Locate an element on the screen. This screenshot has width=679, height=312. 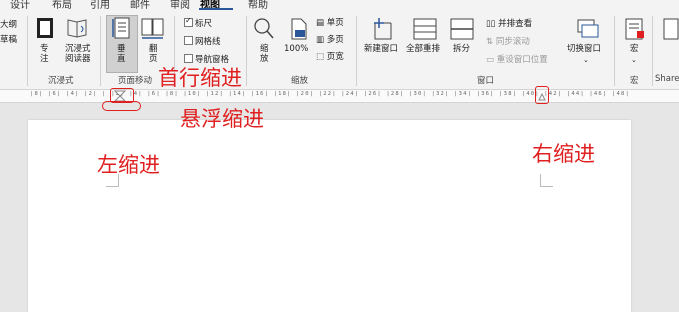
multi-page-button: ▥ 多页 is located at coordinates (330, 40).